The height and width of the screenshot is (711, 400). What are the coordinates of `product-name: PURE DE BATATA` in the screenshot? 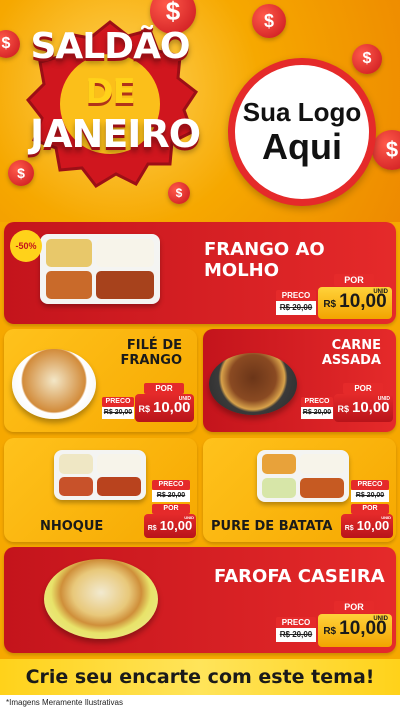 It's located at (272, 526).